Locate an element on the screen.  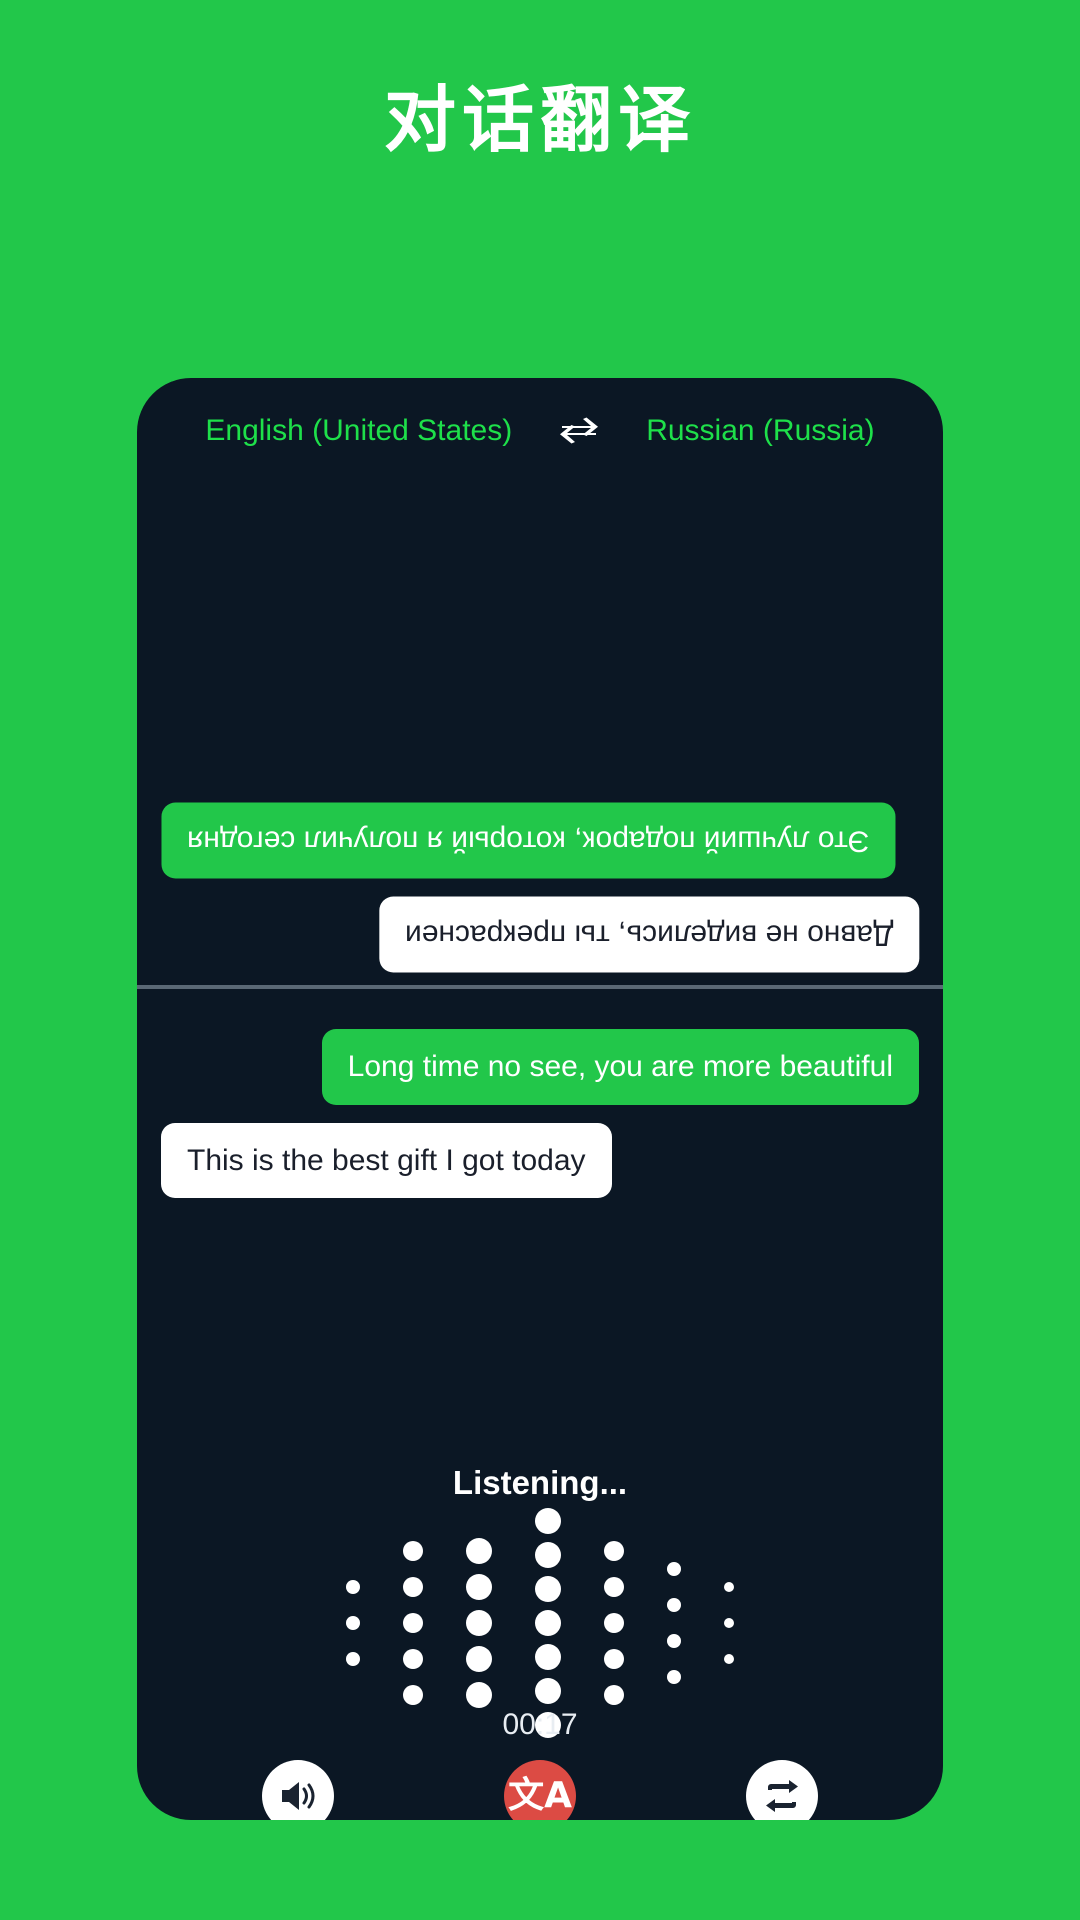
message-row: This is the best gift I got today is located at coordinates (540, 1160).